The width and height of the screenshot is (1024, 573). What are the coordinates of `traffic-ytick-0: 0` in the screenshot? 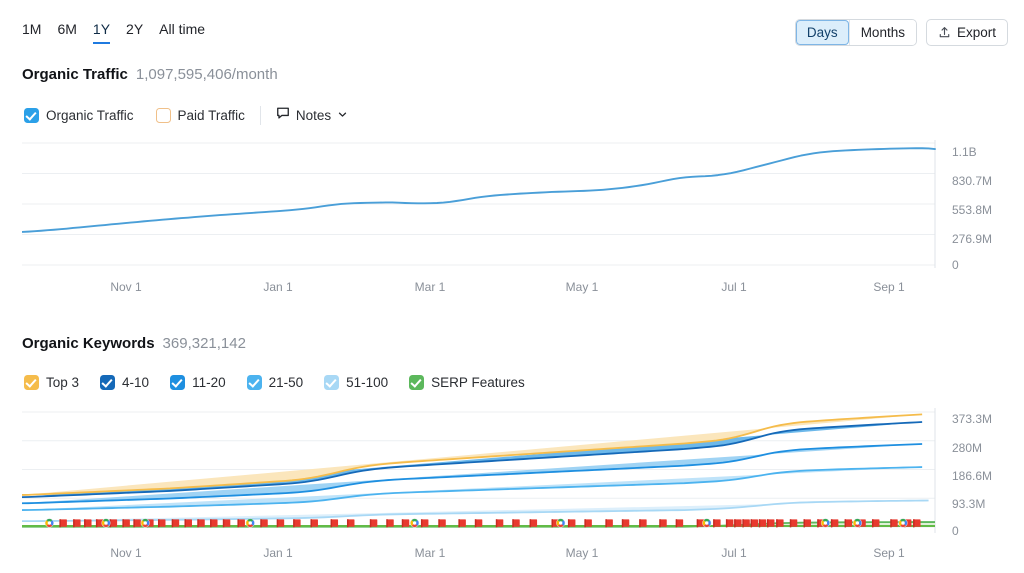 It's located at (955, 265).